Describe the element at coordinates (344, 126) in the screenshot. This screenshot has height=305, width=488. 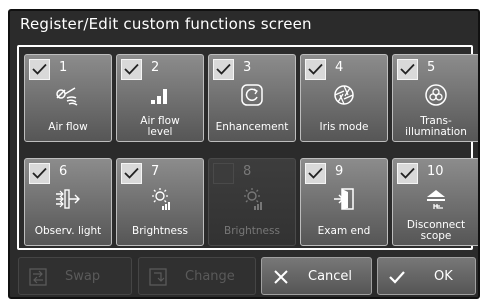
I see `tile-label: Iris mode` at that location.